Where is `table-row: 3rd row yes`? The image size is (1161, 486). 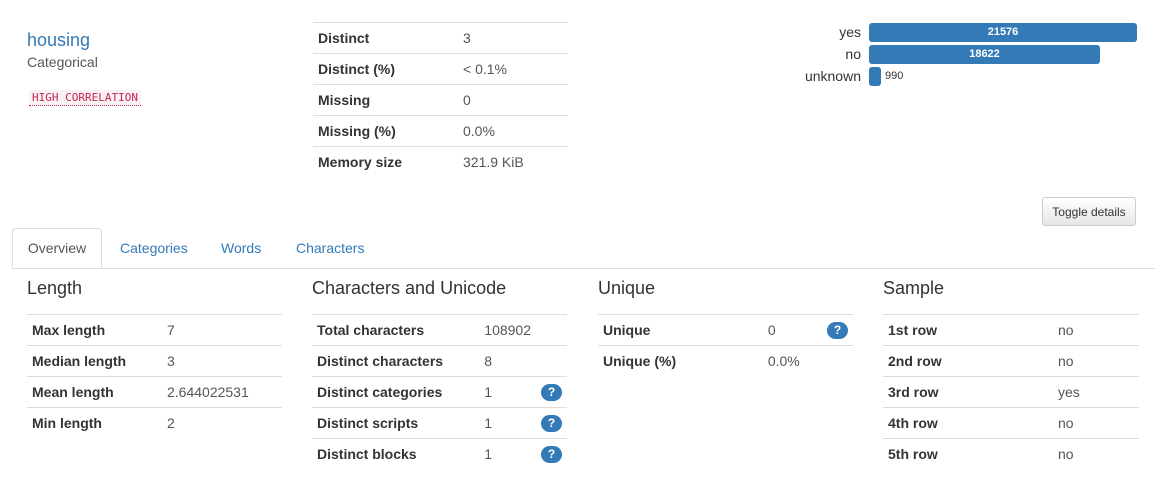 table-row: 3rd row yes is located at coordinates (1011, 392).